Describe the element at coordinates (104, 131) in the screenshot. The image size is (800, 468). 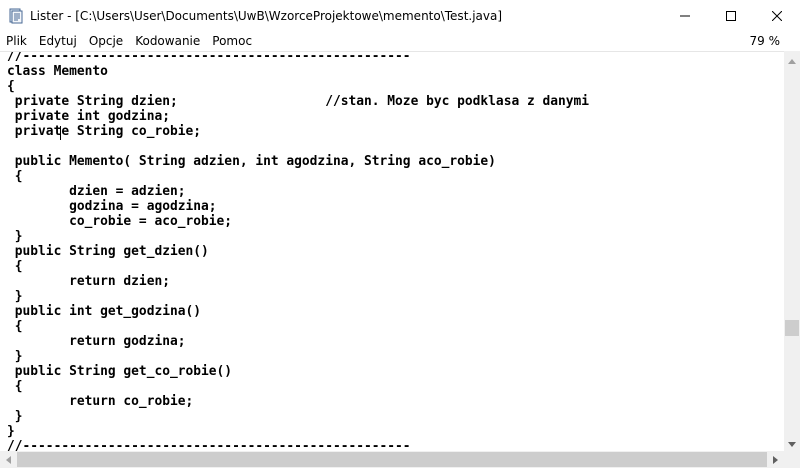
I see `code-line: private String co_robie;` at that location.